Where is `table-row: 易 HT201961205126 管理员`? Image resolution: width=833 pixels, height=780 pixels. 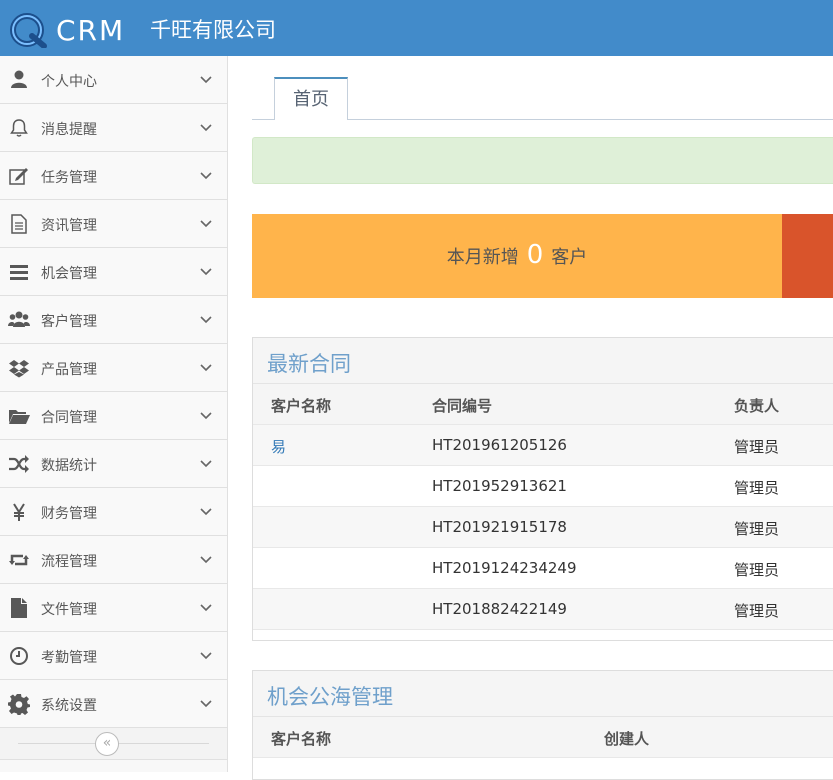
table-row: 易 HT201961205126 管理员 is located at coordinates (543, 445).